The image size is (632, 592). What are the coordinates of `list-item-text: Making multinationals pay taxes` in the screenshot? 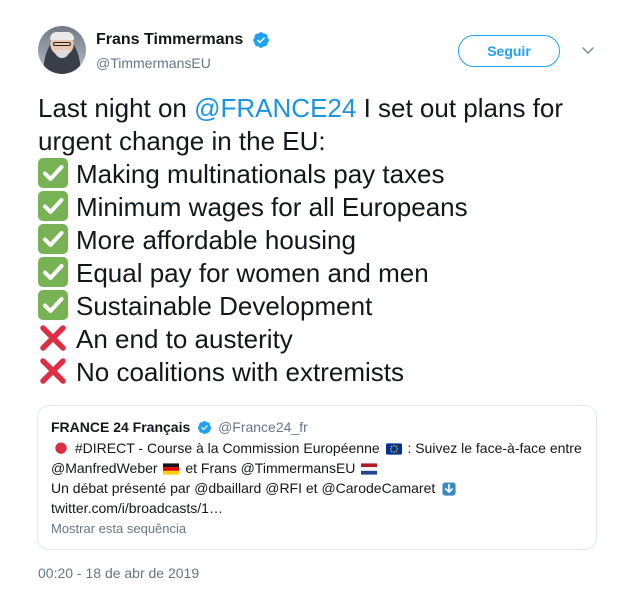 It's located at (260, 174).